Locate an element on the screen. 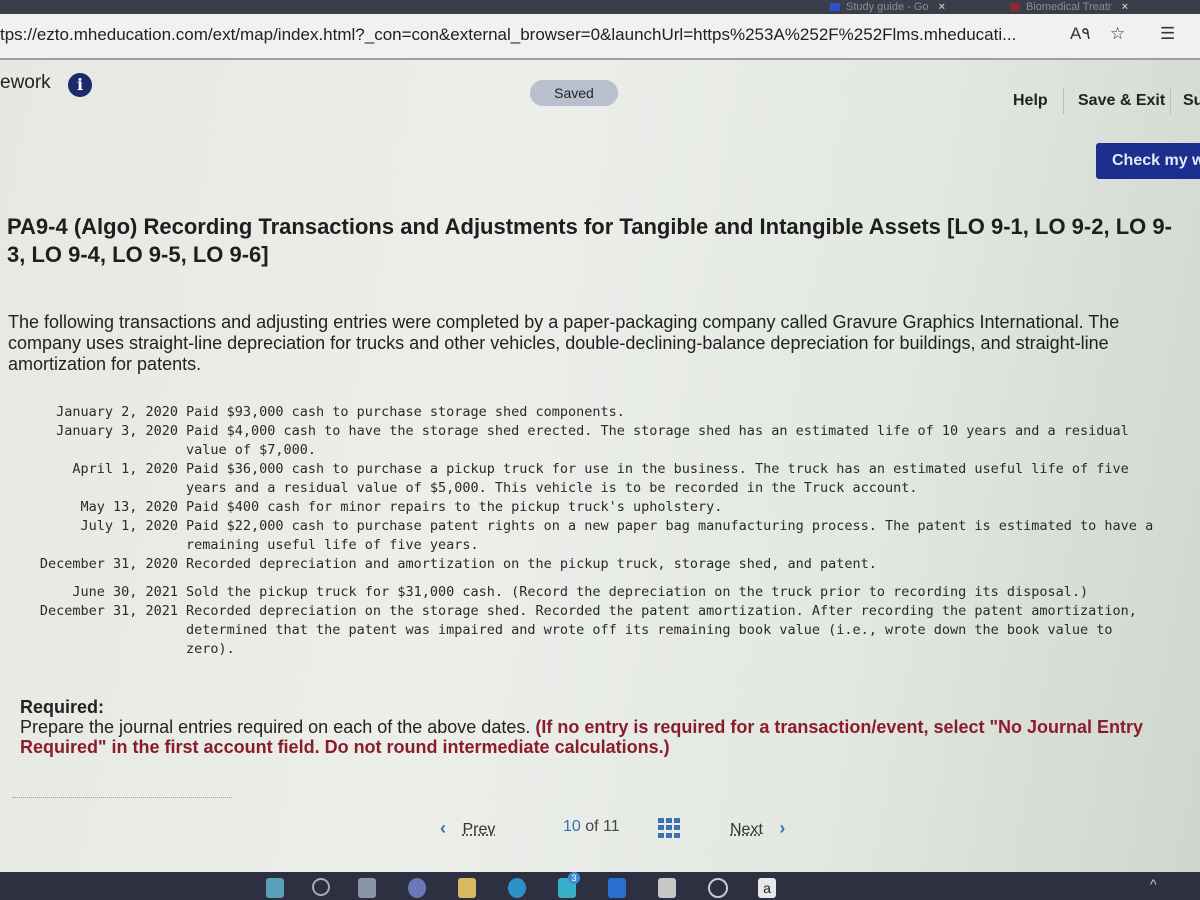 This screenshot has height=900, width=1200. txn-date: December 31, 2021 is located at coordinates (108, 611).